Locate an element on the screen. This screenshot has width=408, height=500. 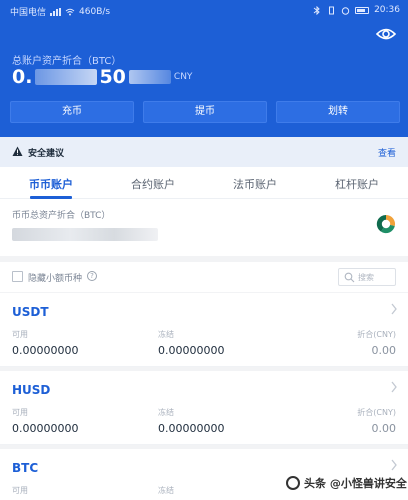
wifi-icon is located at coordinates (70, 11).